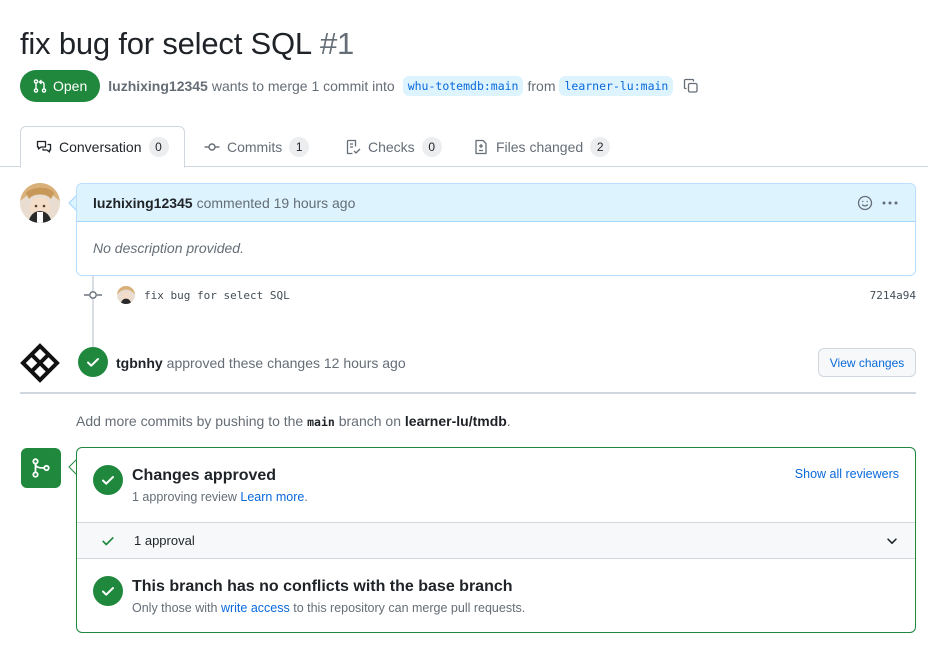 The height and width of the screenshot is (645, 928). Describe the element at coordinates (337, 43) in the screenshot. I see `pr-number: #1` at that location.